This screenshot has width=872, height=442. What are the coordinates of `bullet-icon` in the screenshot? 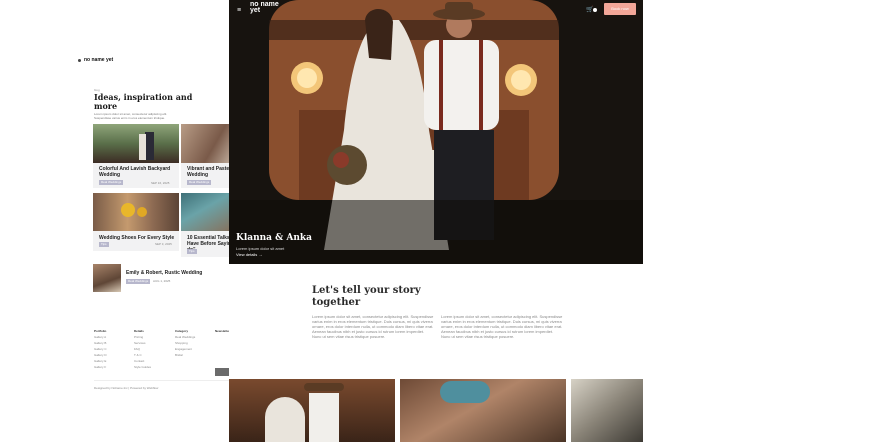 It's located at (79, 60).